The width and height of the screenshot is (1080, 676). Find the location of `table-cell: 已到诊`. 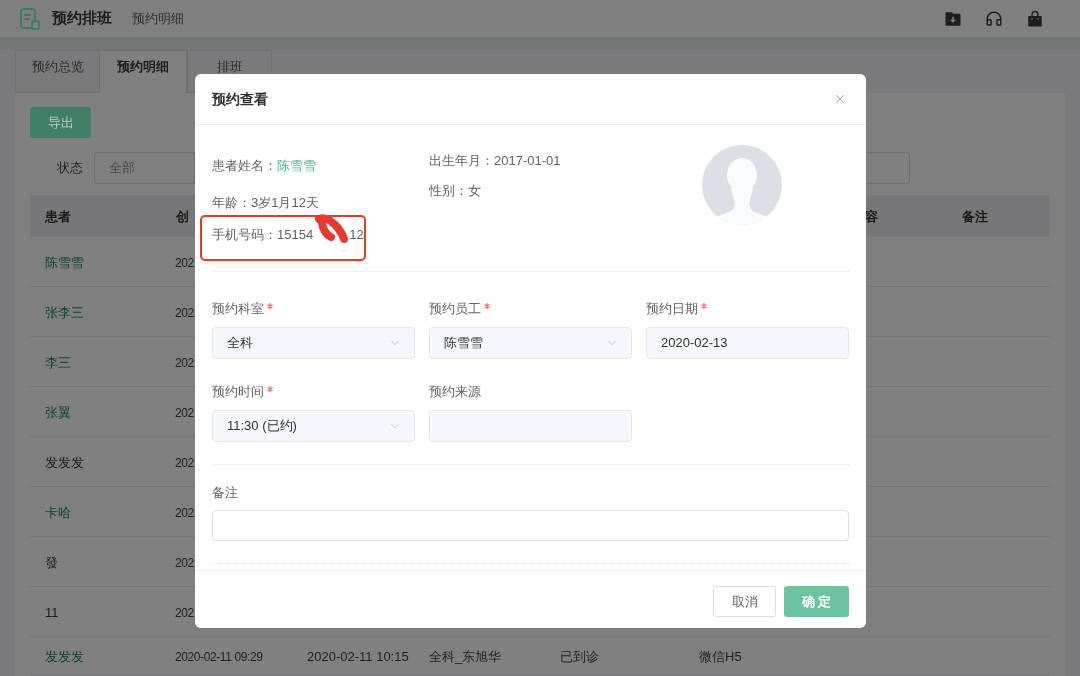

table-cell: 已到诊 is located at coordinates (579, 656).